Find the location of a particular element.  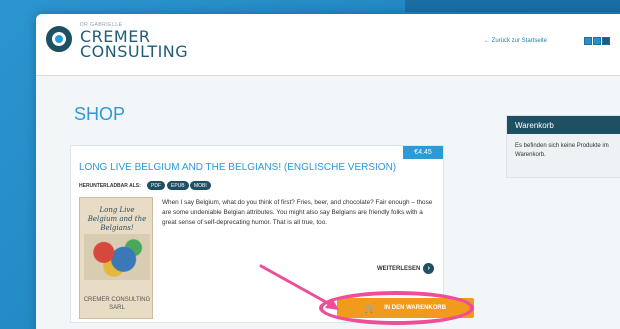

format-badge-mobi: MOBI is located at coordinates (200, 185).